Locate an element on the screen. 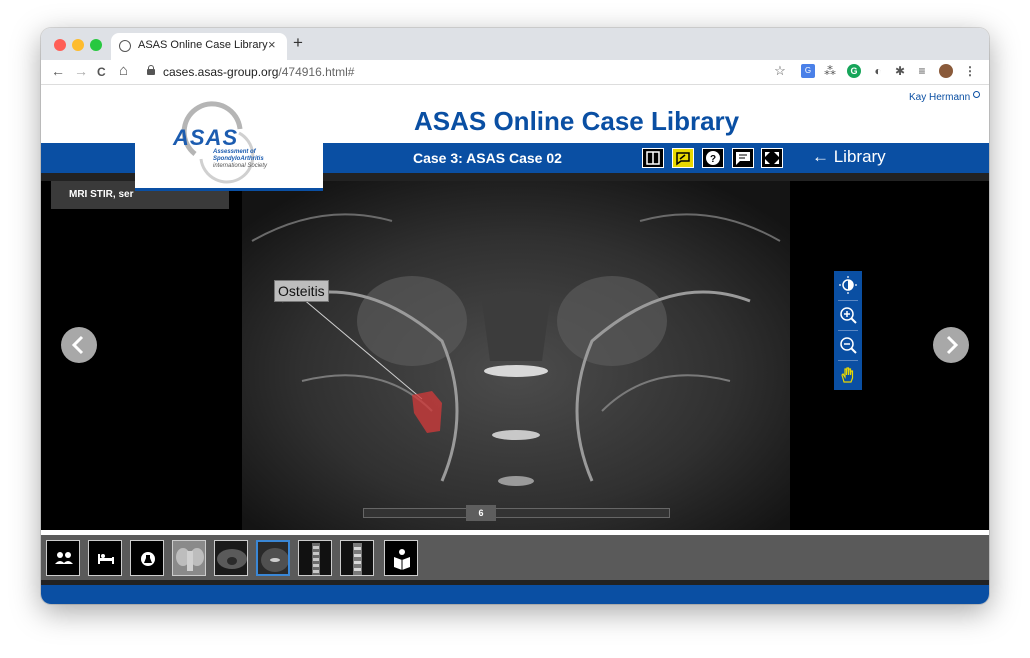 Image resolution: width=1030 pixels, height=658 pixels. brightness-icon is located at coordinates (848, 285).